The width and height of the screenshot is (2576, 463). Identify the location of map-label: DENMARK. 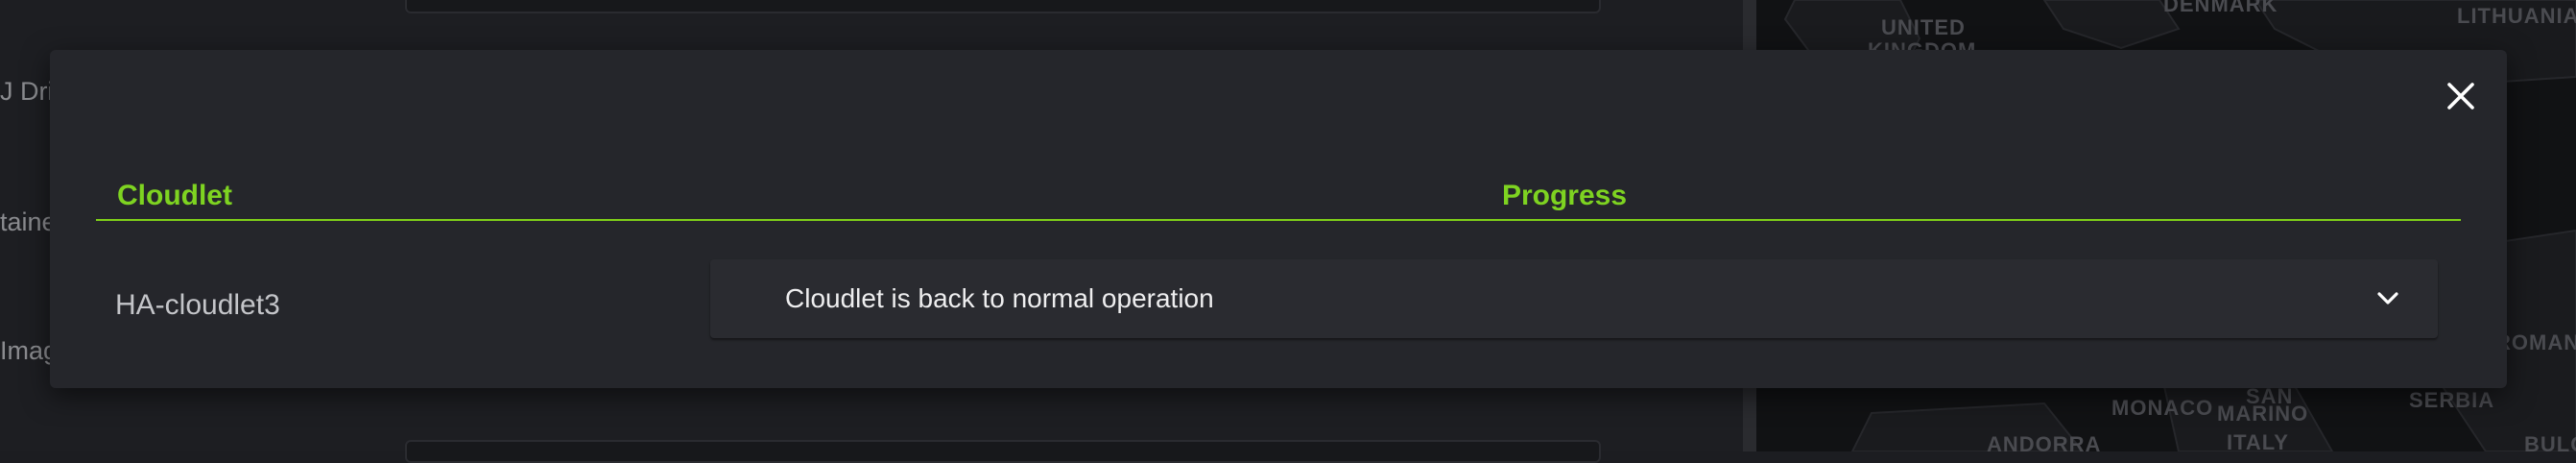
(2220, 8).